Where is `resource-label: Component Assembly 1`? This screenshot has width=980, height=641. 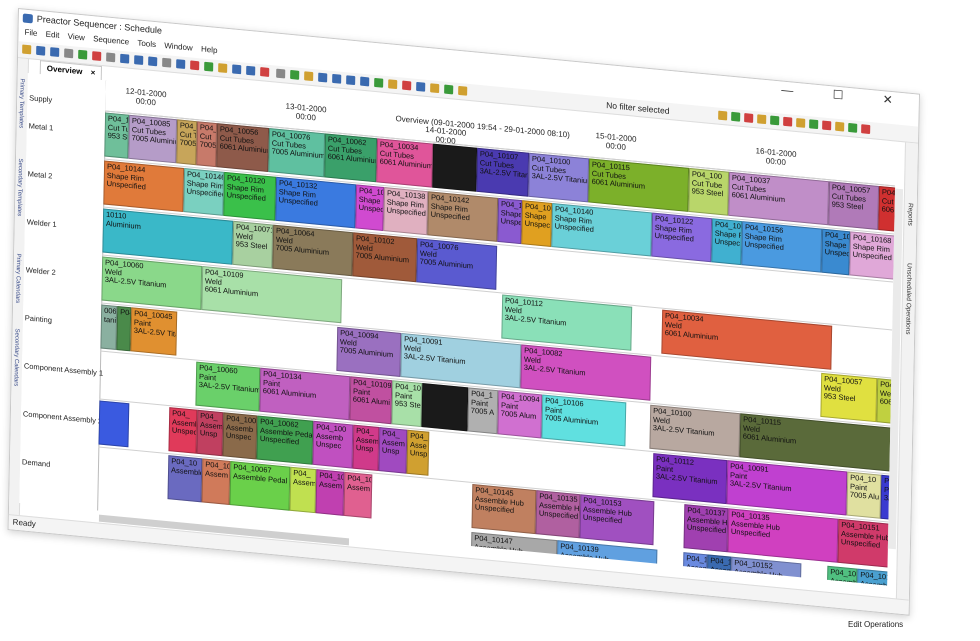 resource-label: Component Assembly 1 is located at coordinates (63, 369).